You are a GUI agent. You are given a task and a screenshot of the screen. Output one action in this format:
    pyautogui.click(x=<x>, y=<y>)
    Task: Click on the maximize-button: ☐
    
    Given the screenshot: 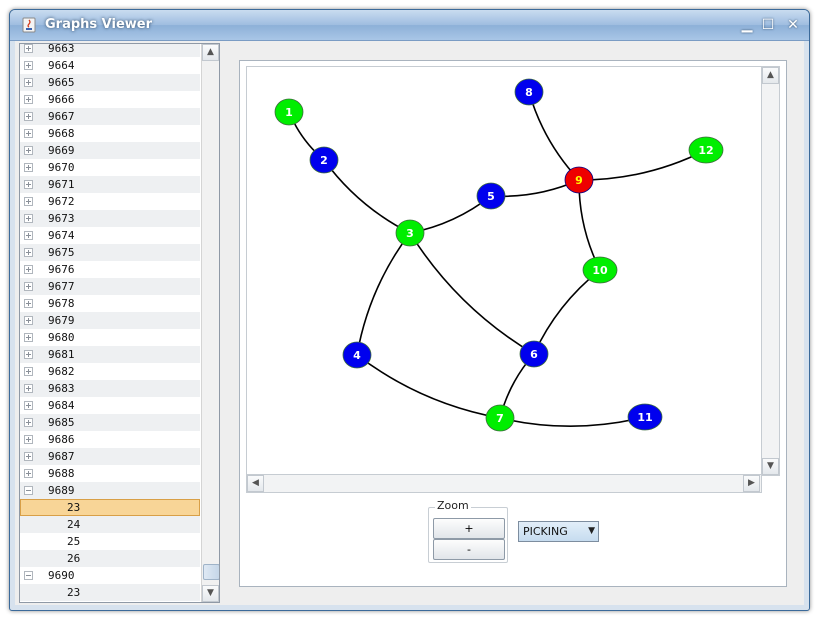 What is the action you would take?
    pyautogui.click(x=768, y=25)
    